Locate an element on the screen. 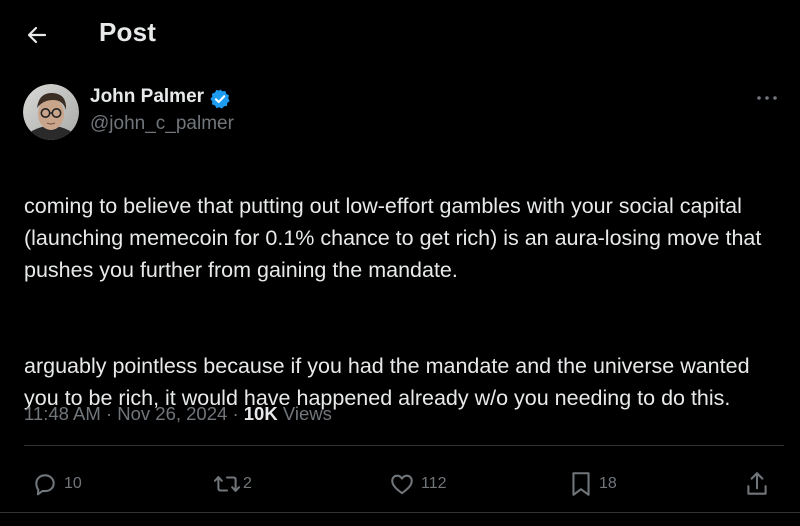 This screenshot has height=526, width=800. avatar is located at coordinates (51, 112).